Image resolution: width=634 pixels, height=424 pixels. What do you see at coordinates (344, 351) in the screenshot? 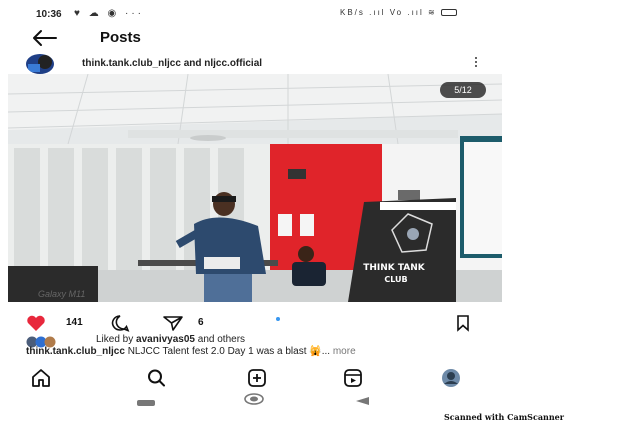
I see `more-link: more` at bounding box center [344, 351].